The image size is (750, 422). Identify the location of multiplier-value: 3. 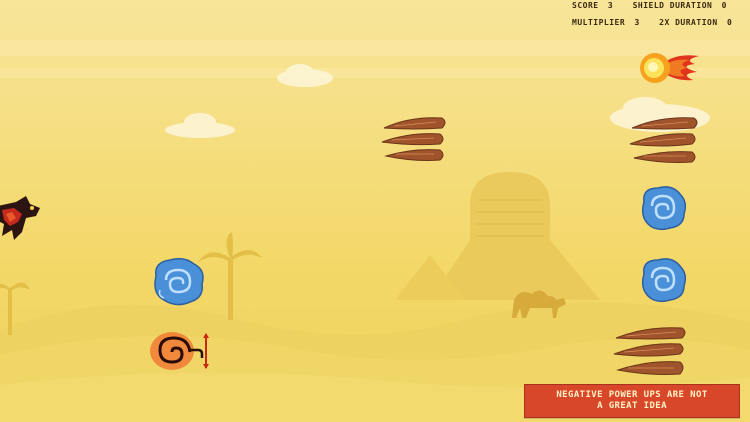
(637, 22).